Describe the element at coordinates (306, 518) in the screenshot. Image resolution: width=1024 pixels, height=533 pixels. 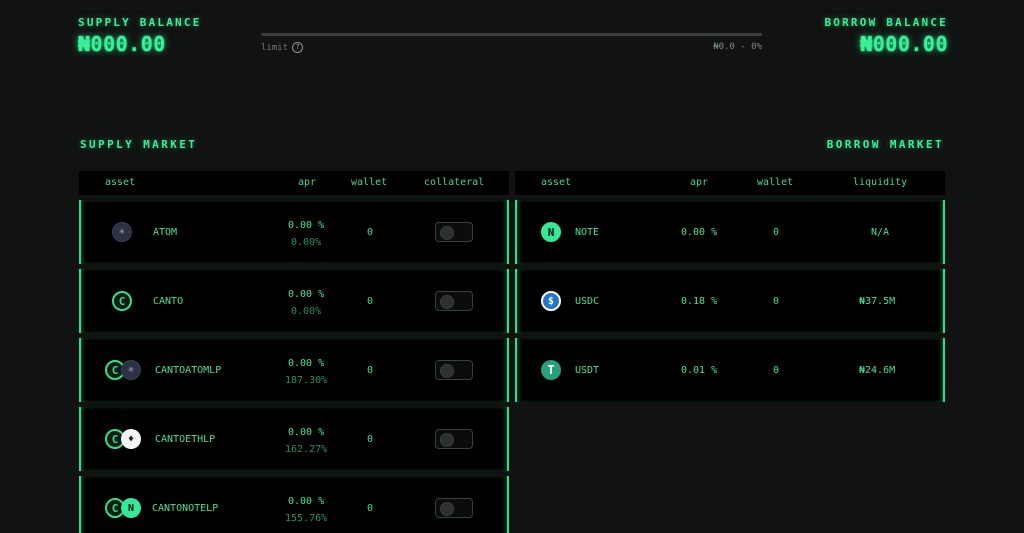
I see `asset-apr-reward: 155.76%` at that location.